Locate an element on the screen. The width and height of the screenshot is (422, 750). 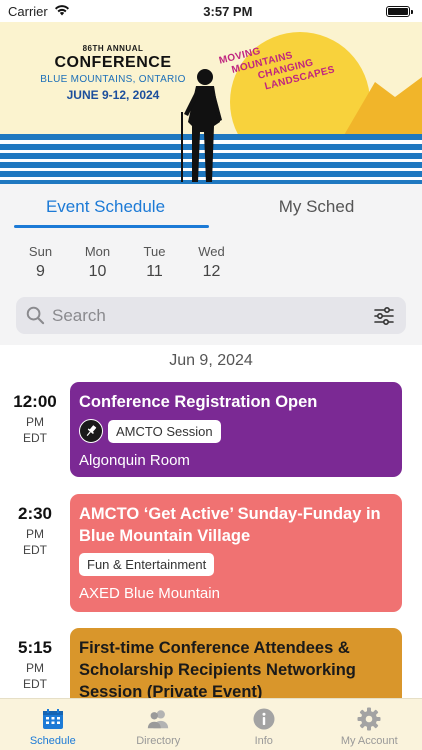
calendar-icon is located at coordinates (53, 719).